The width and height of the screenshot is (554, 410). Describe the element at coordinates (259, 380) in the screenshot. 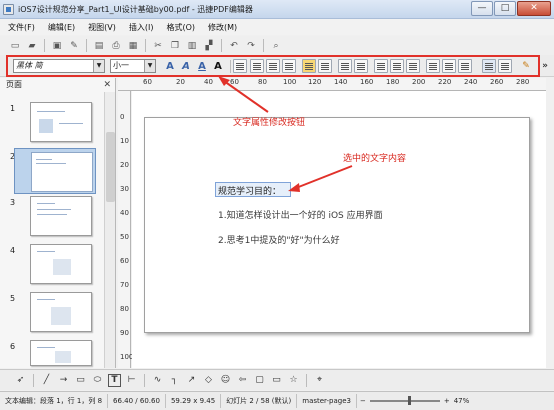

I see `flowchart-icon: ▢` at that location.